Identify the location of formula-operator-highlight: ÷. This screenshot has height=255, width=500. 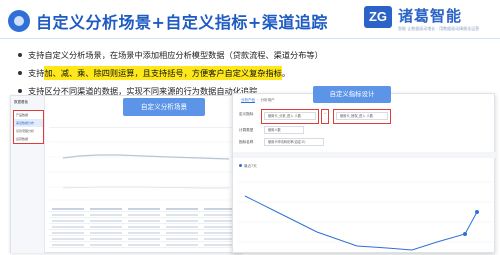
(325, 116).